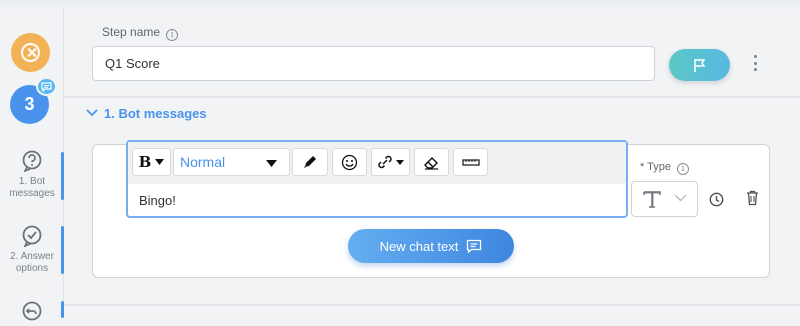 This screenshot has height=326, width=800. What do you see at coordinates (32, 250) in the screenshot?
I see `sidebar-item-answer-options: 2. Answer options` at bounding box center [32, 250].